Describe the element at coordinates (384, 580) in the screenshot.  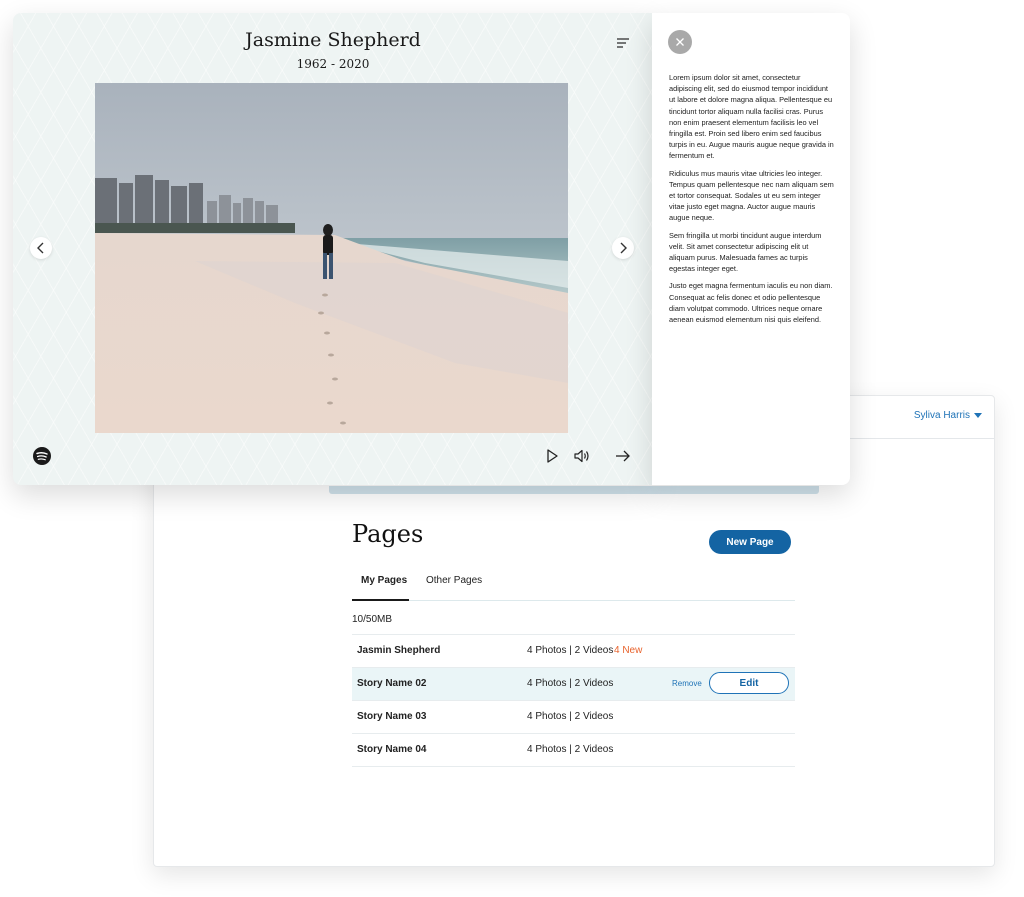
I see `tab-my-pages: My Pages` at that location.